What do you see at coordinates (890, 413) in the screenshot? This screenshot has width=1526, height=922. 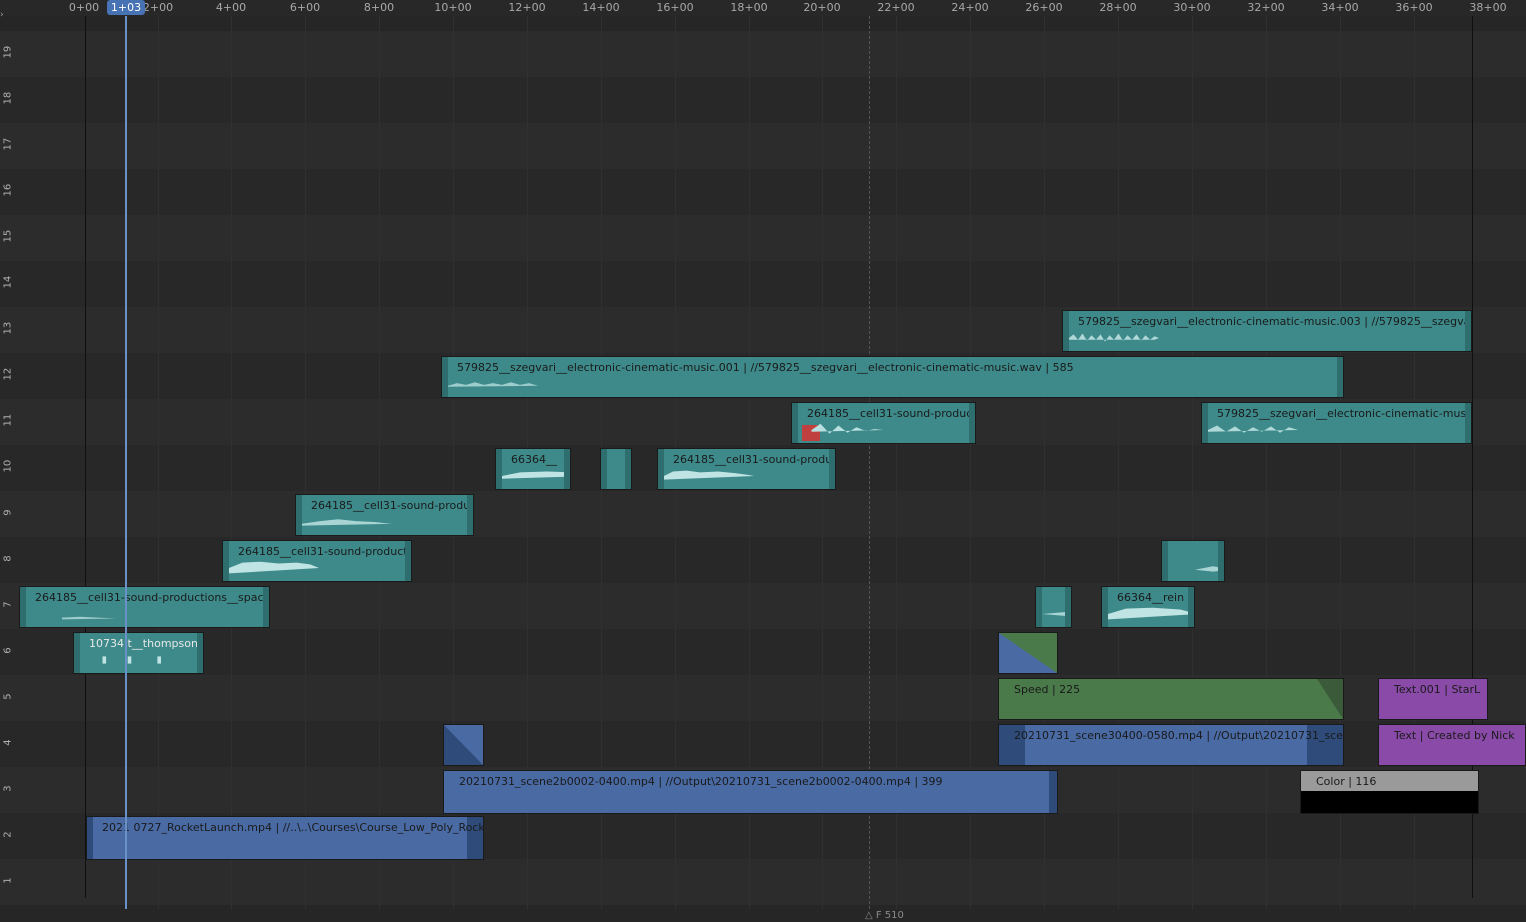 I see `strip-label: 264185__cell31-sound-produc` at bounding box center [890, 413].